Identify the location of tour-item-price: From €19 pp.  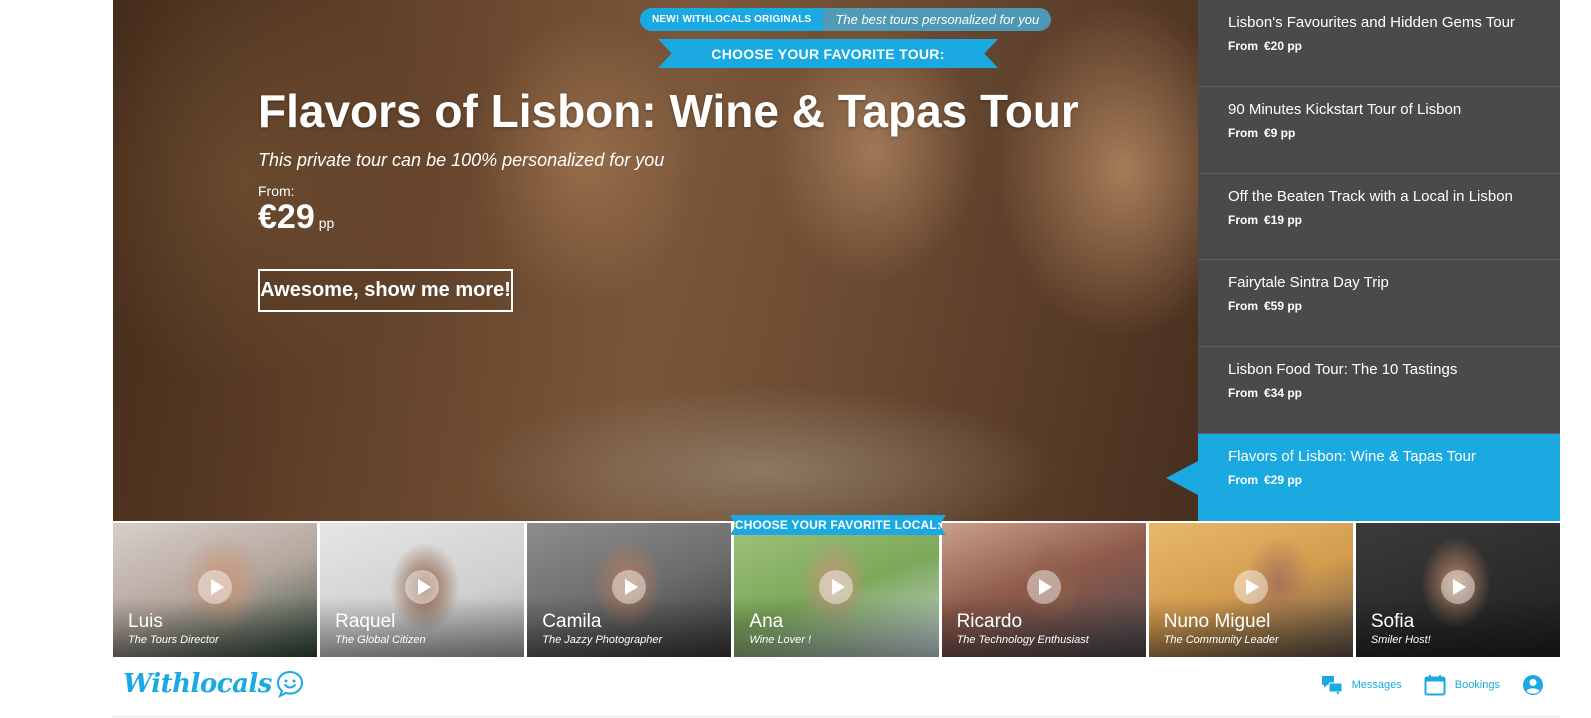
(1394, 220).